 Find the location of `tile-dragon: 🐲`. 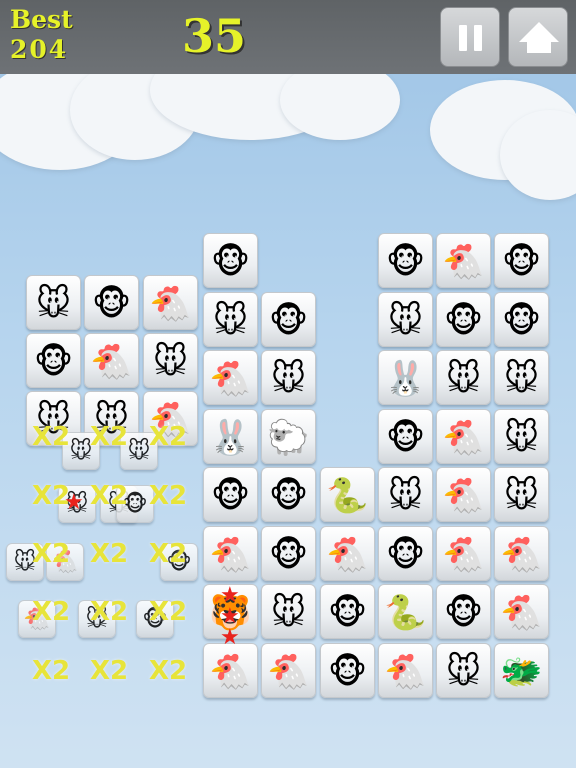

tile-dragon: 🐲 is located at coordinates (521, 670).